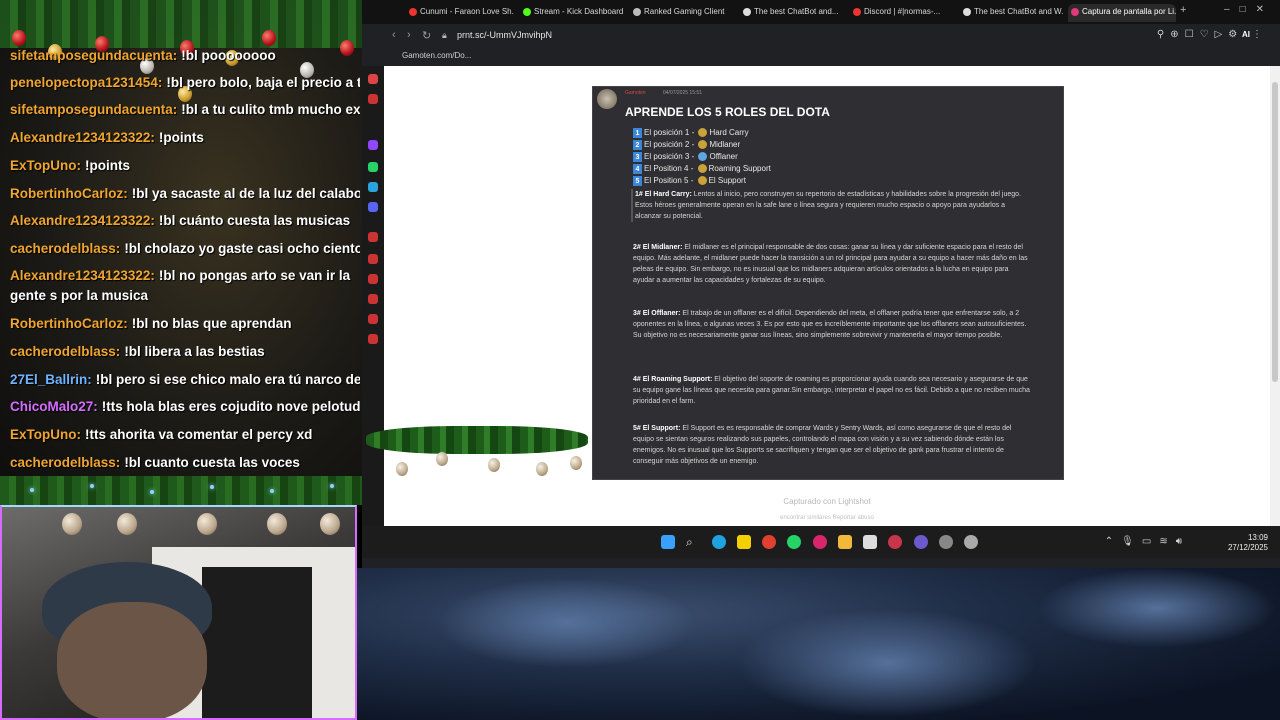 This screenshot has width=1280, height=720. Describe the element at coordinates (94, 109) in the screenshot. I see `chat-username: sifetamposegundacuenta:` at that location.